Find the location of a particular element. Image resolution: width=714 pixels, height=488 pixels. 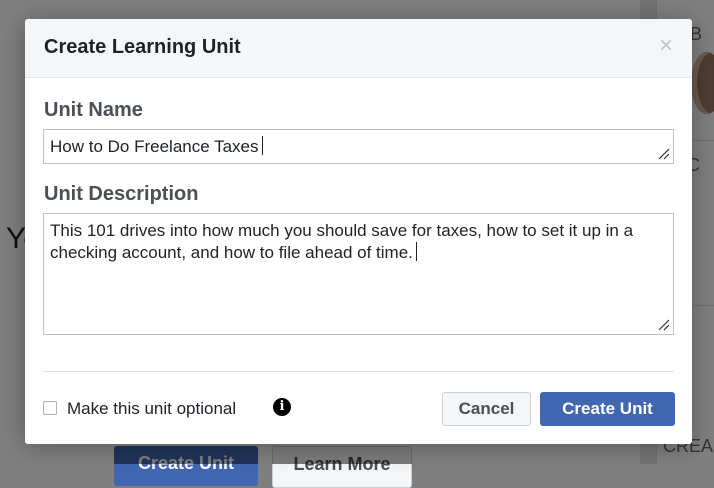

cancel-button: Cancel is located at coordinates (486, 409).